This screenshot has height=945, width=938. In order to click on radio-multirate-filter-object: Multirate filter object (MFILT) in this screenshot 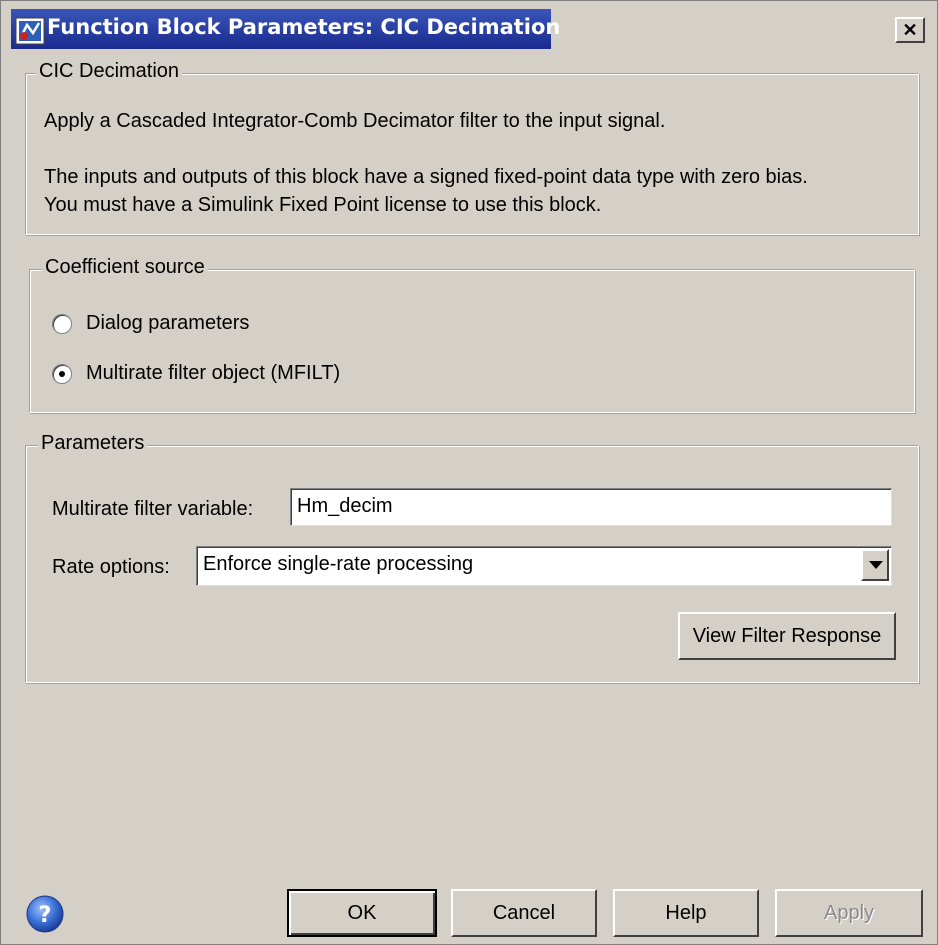, I will do `click(230, 376)`.